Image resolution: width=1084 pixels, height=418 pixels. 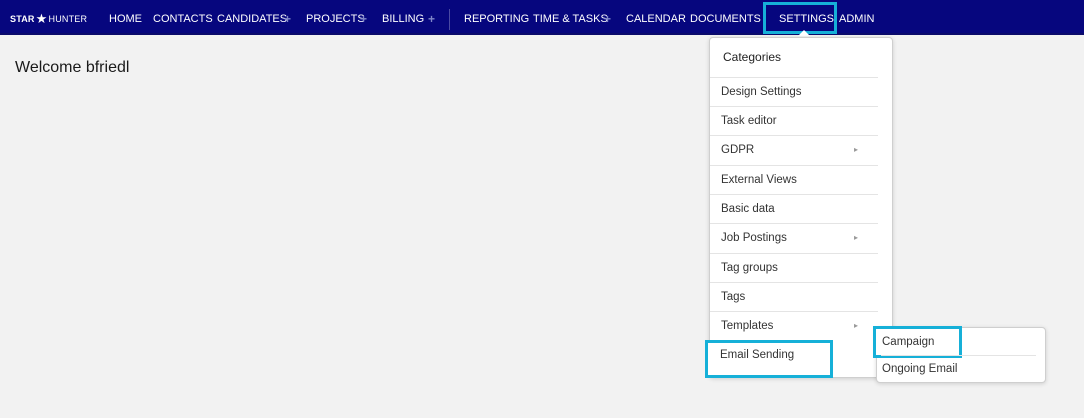 What do you see at coordinates (68, 19) in the screenshot?
I see `logo-hunter-text: HUNTER` at bounding box center [68, 19].